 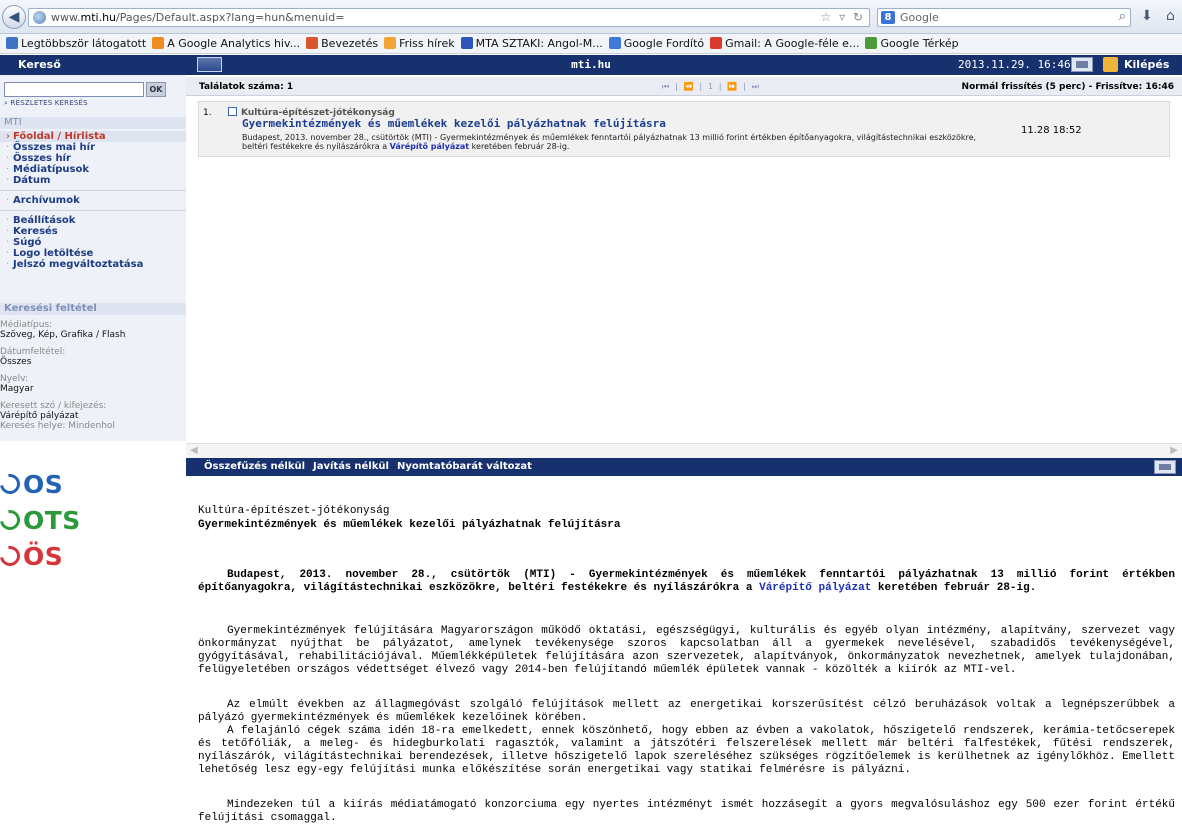 What do you see at coordinates (1082, 64) in the screenshot?
I see `print-icon` at bounding box center [1082, 64].